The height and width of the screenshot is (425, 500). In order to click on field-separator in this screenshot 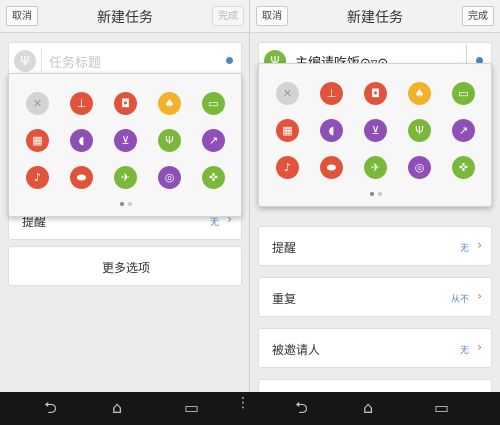, I will do `click(41, 61)`.